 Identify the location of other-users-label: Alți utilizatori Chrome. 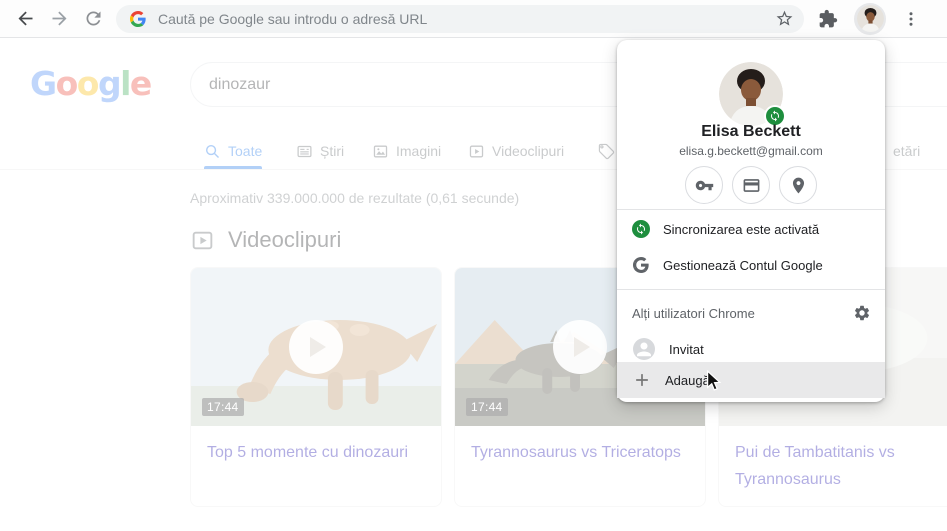
(693, 313).